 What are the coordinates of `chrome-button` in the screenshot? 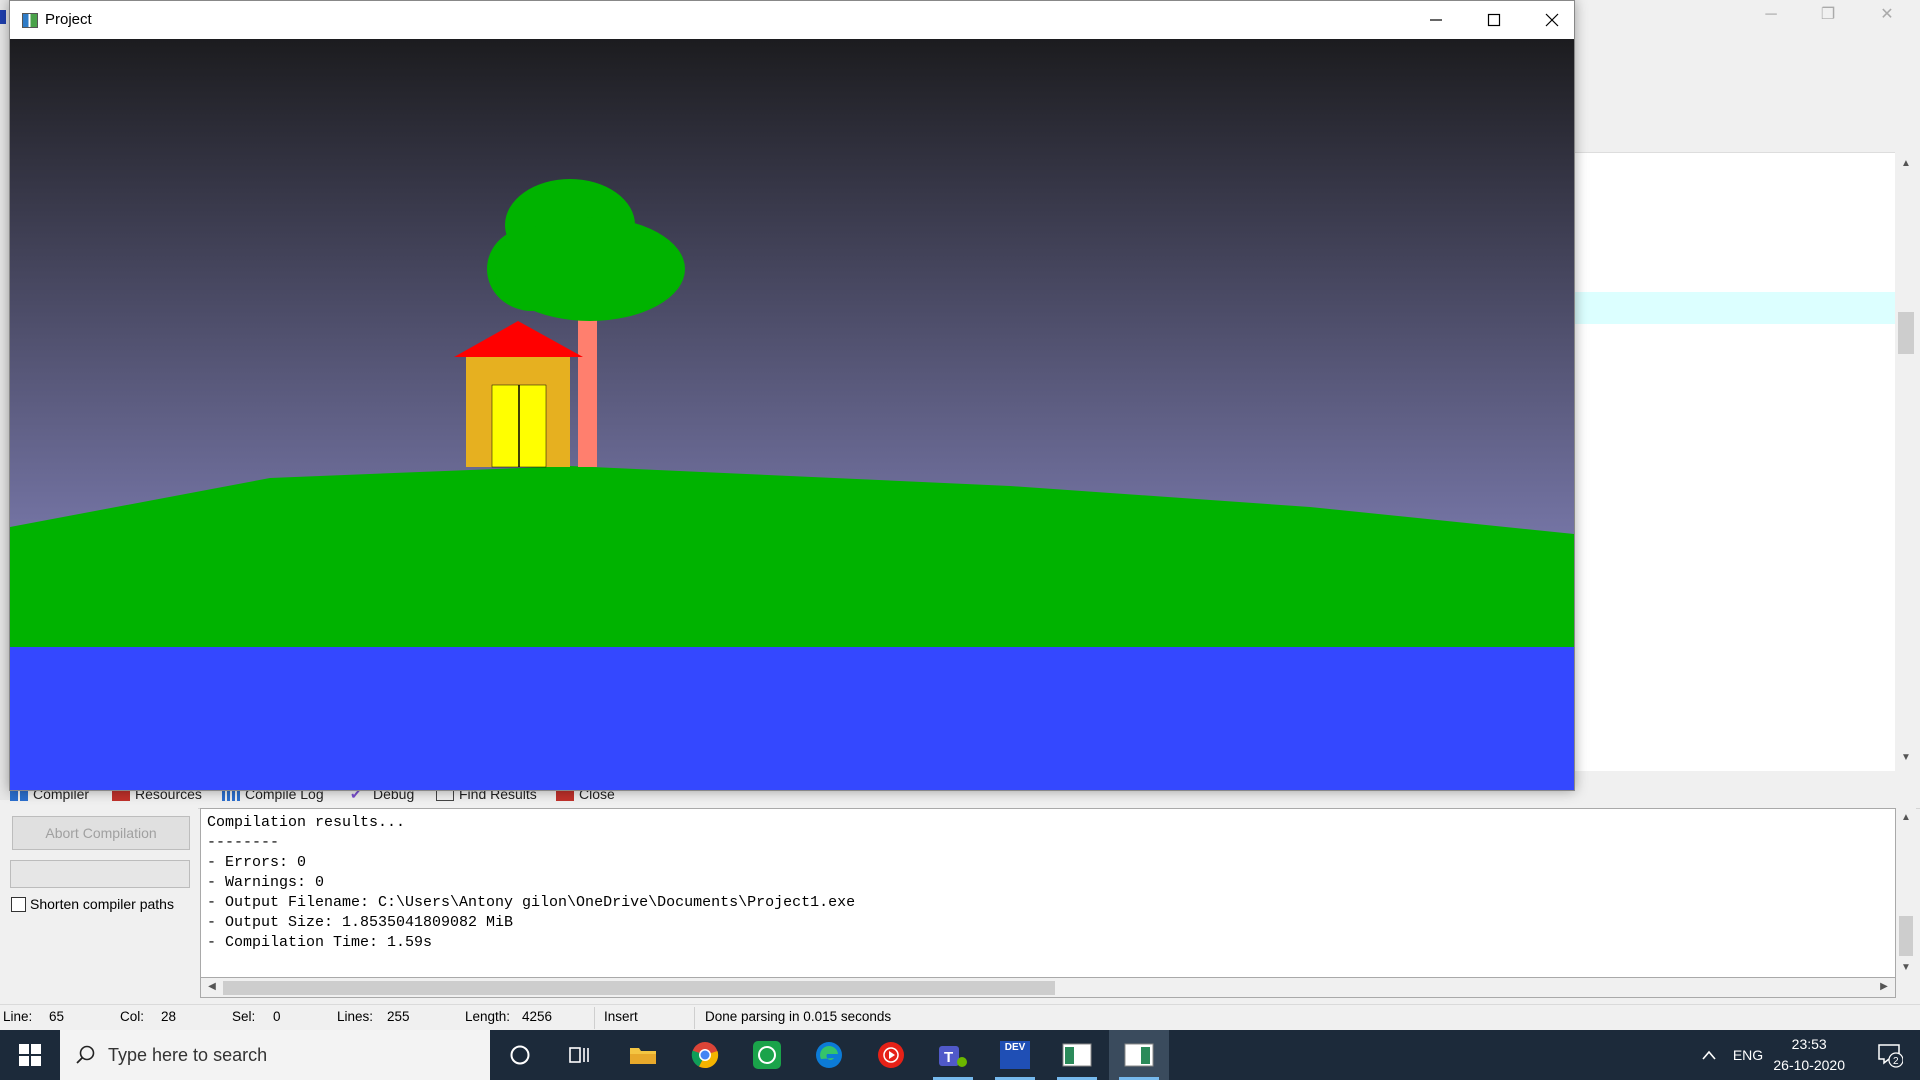 It's located at (705, 1055).